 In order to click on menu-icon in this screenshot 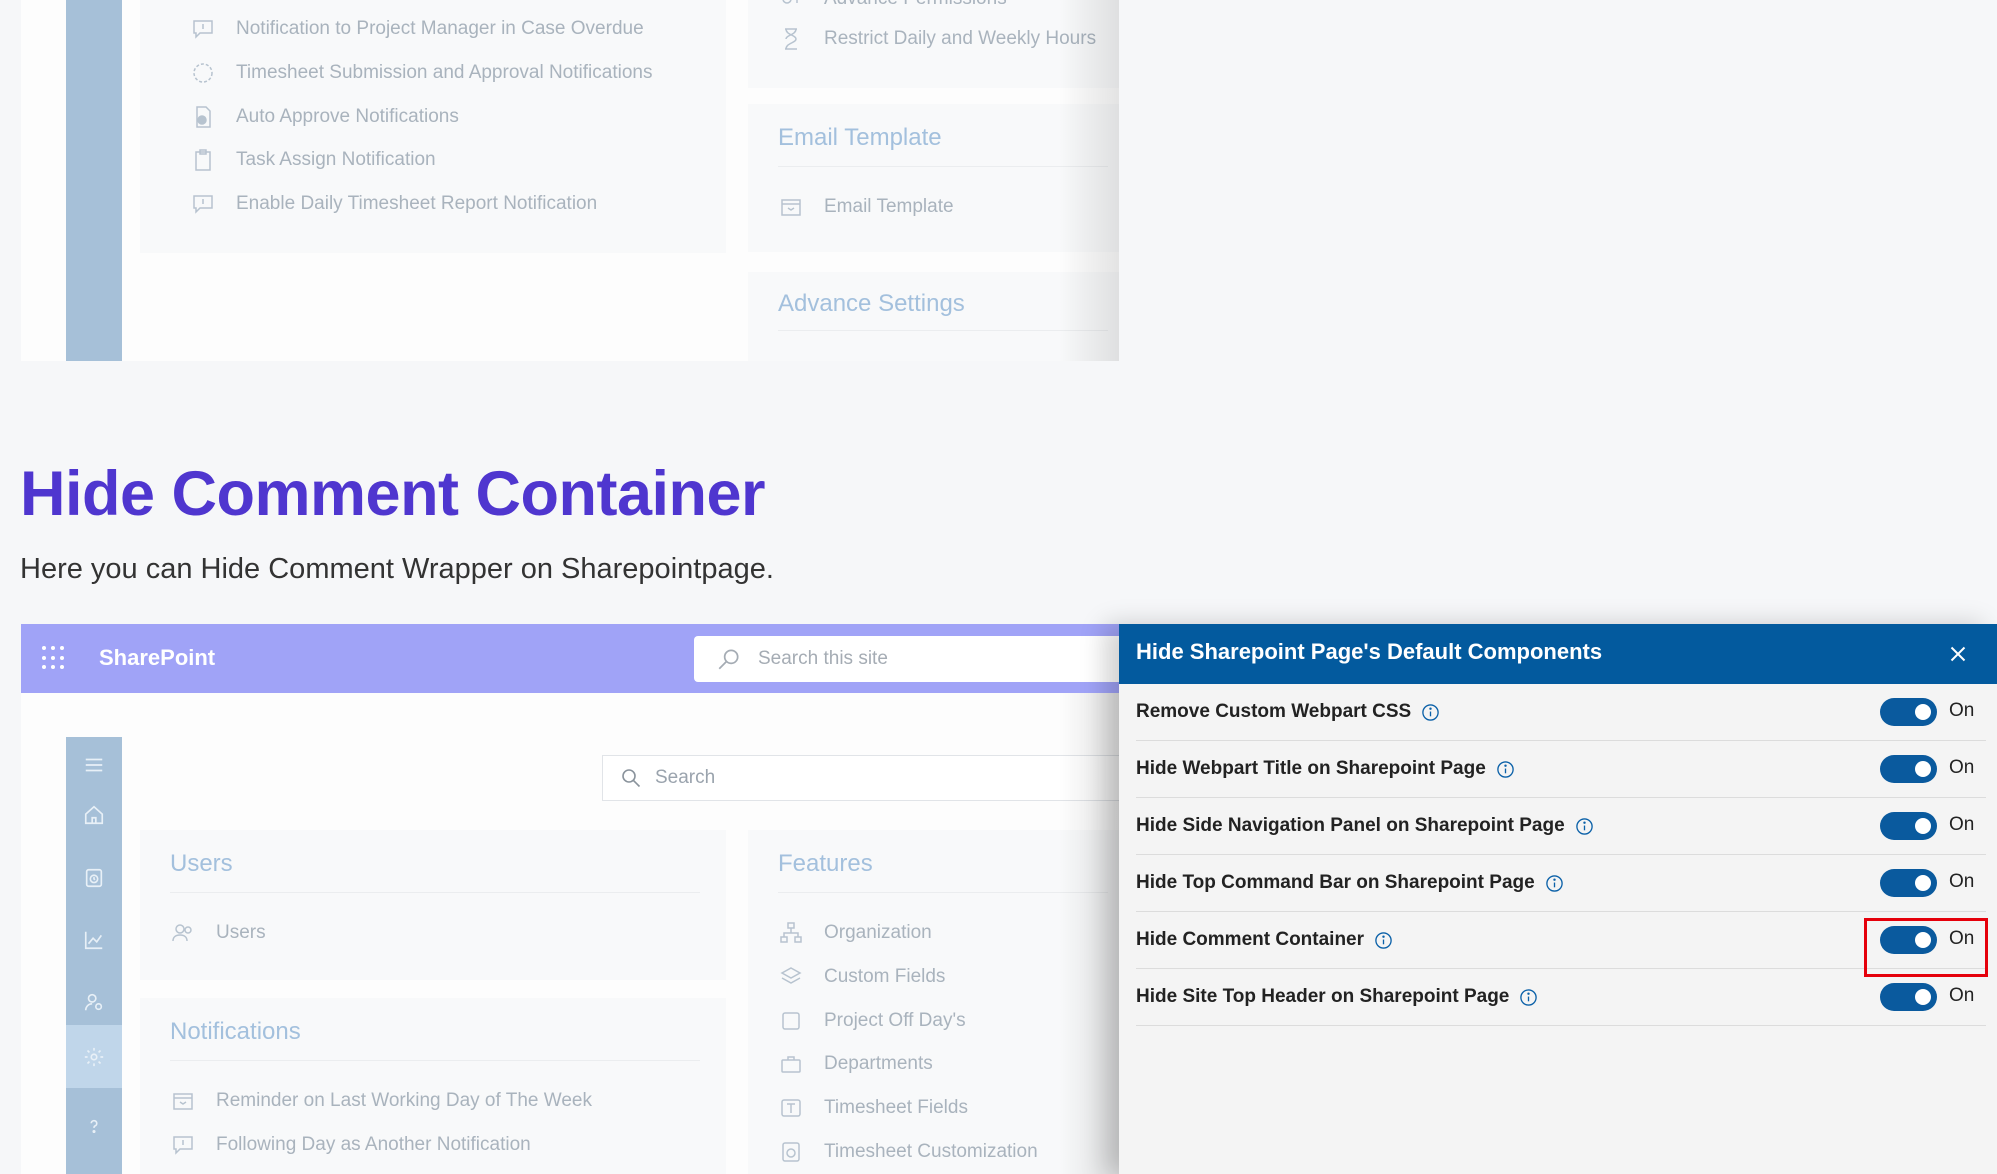, I will do `click(94, 765)`.